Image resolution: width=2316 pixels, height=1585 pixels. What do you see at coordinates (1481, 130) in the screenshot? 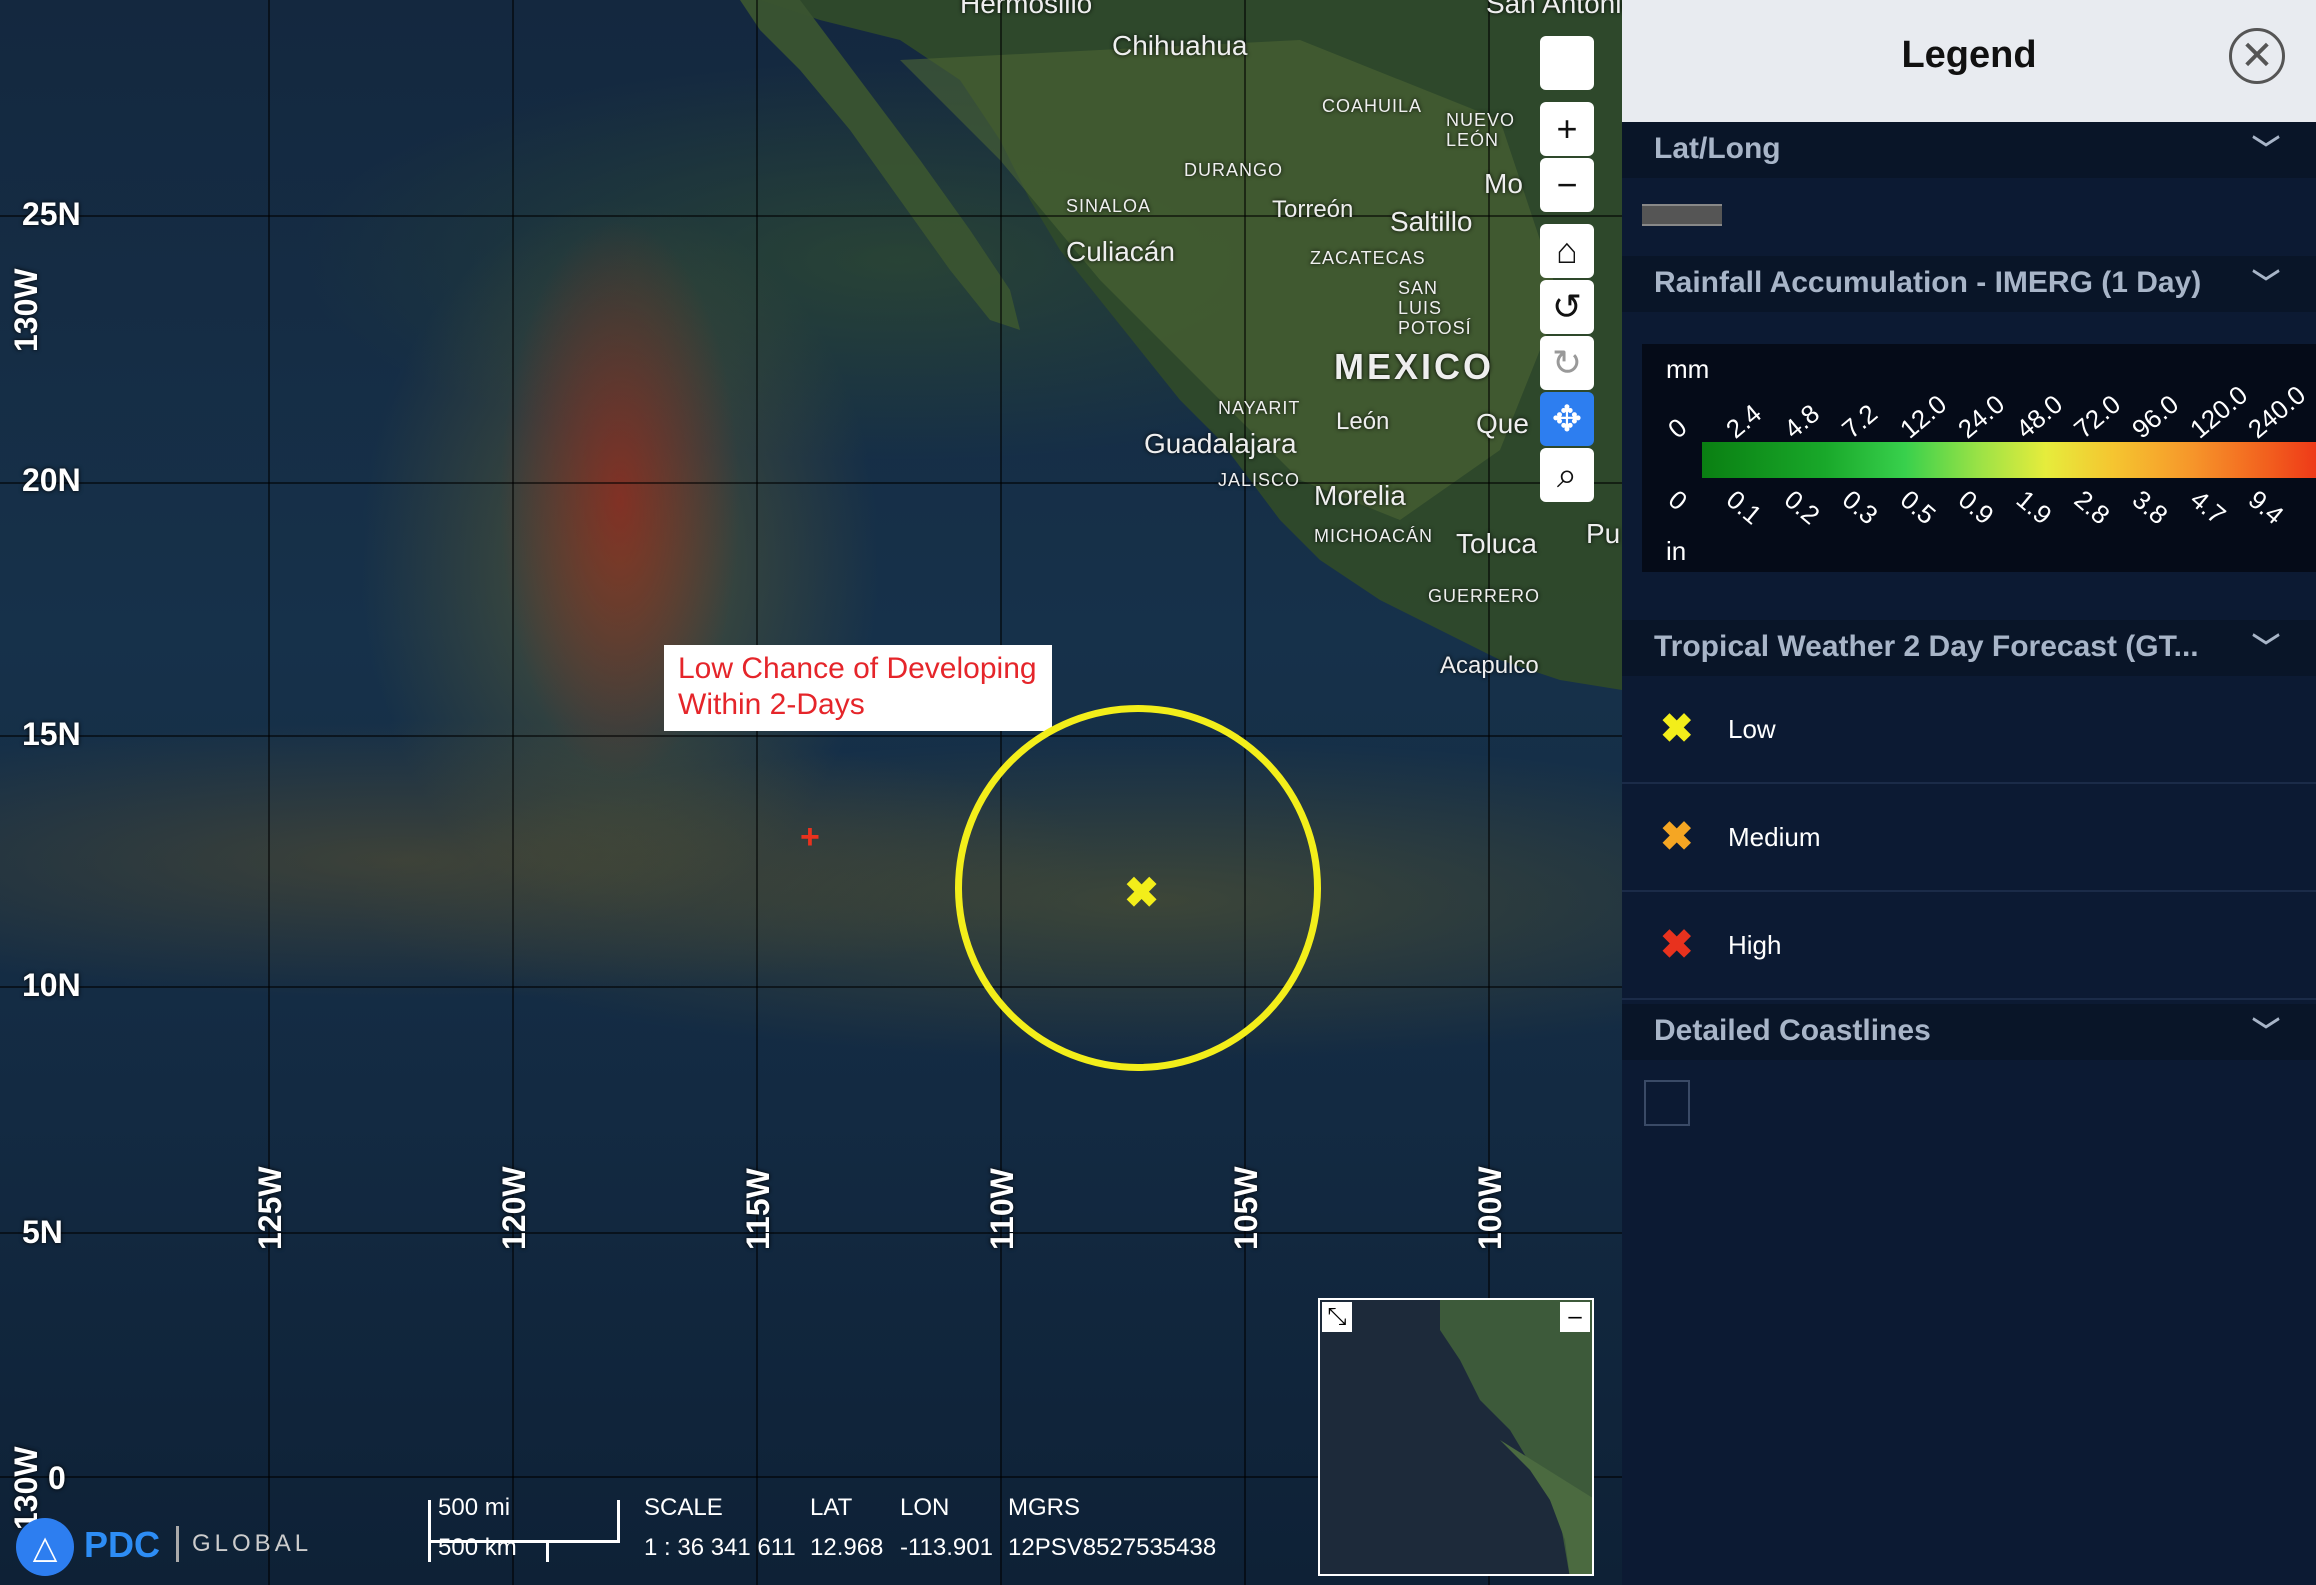
I see `place-label: NUEVO LEÓN` at bounding box center [1481, 130].